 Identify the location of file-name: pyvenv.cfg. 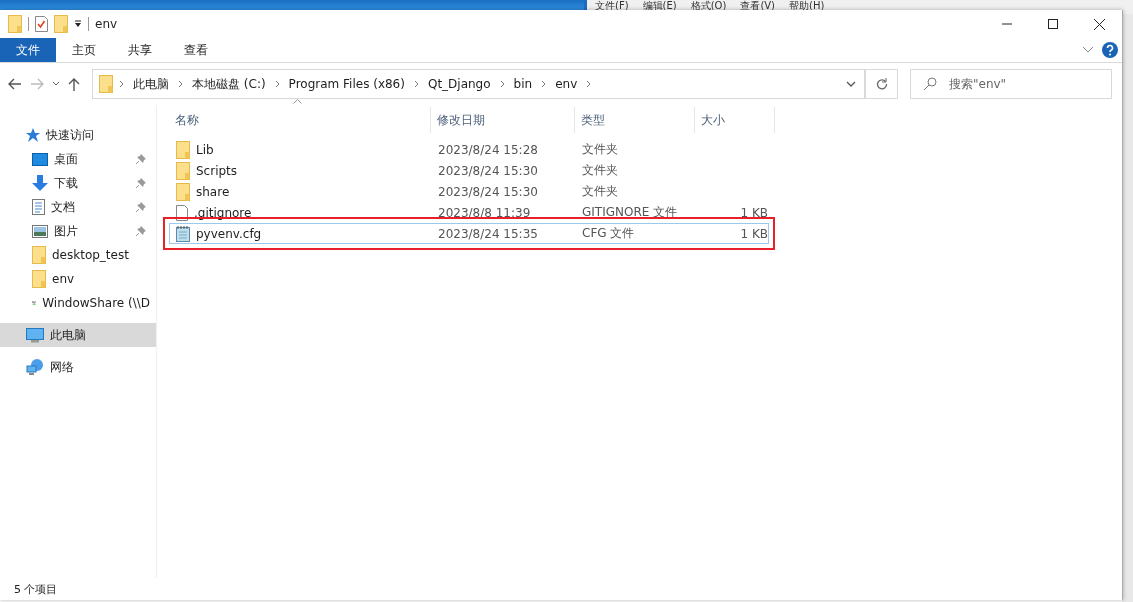
(229, 233).